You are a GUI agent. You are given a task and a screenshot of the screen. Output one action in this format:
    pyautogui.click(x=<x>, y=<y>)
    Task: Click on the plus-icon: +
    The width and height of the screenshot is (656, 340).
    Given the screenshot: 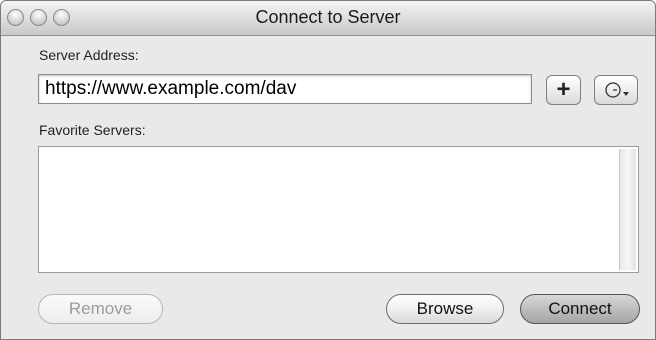 What is the action you would take?
    pyautogui.click(x=563, y=89)
    